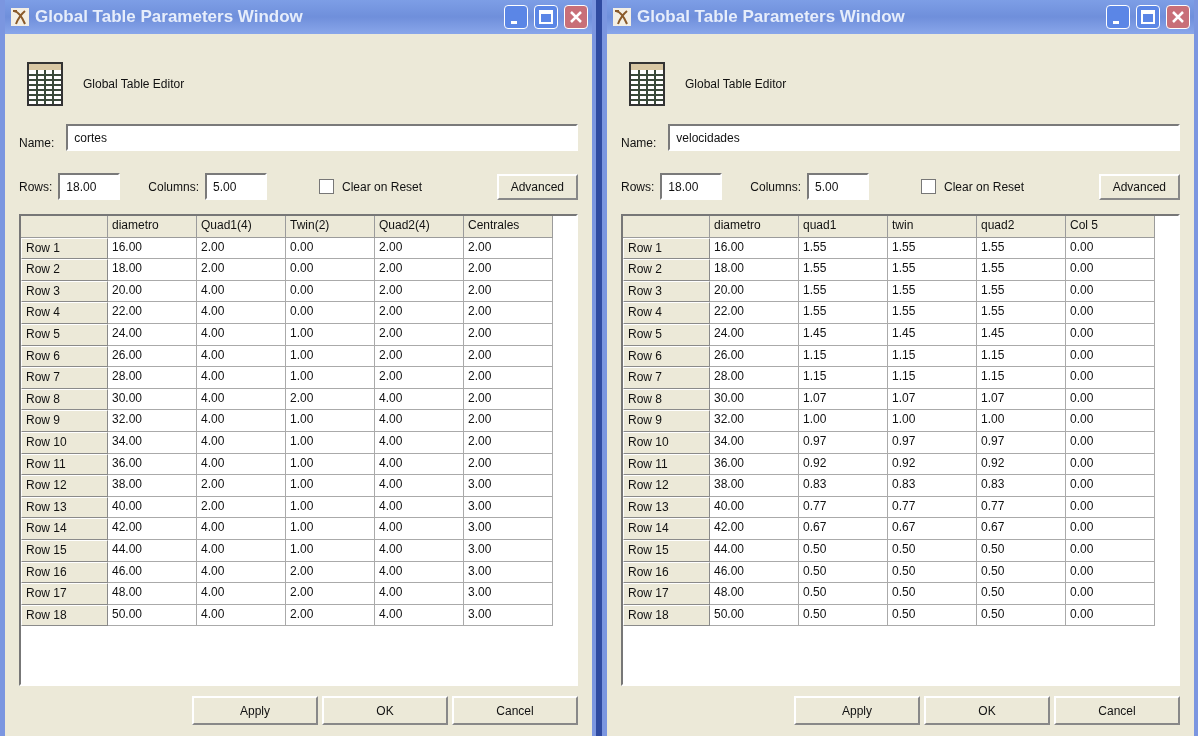 The width and height of the screenshot is (1198, 736). I want to click on table-cell: 20.00, so click(152, 291).